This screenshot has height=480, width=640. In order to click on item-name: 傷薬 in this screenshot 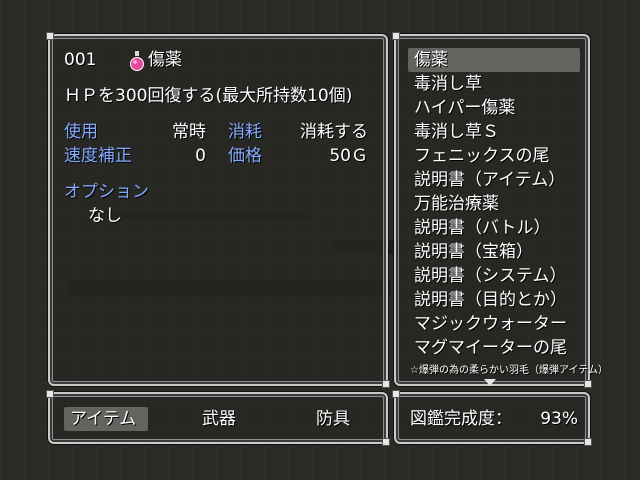, I will do `click(165, 60)`.